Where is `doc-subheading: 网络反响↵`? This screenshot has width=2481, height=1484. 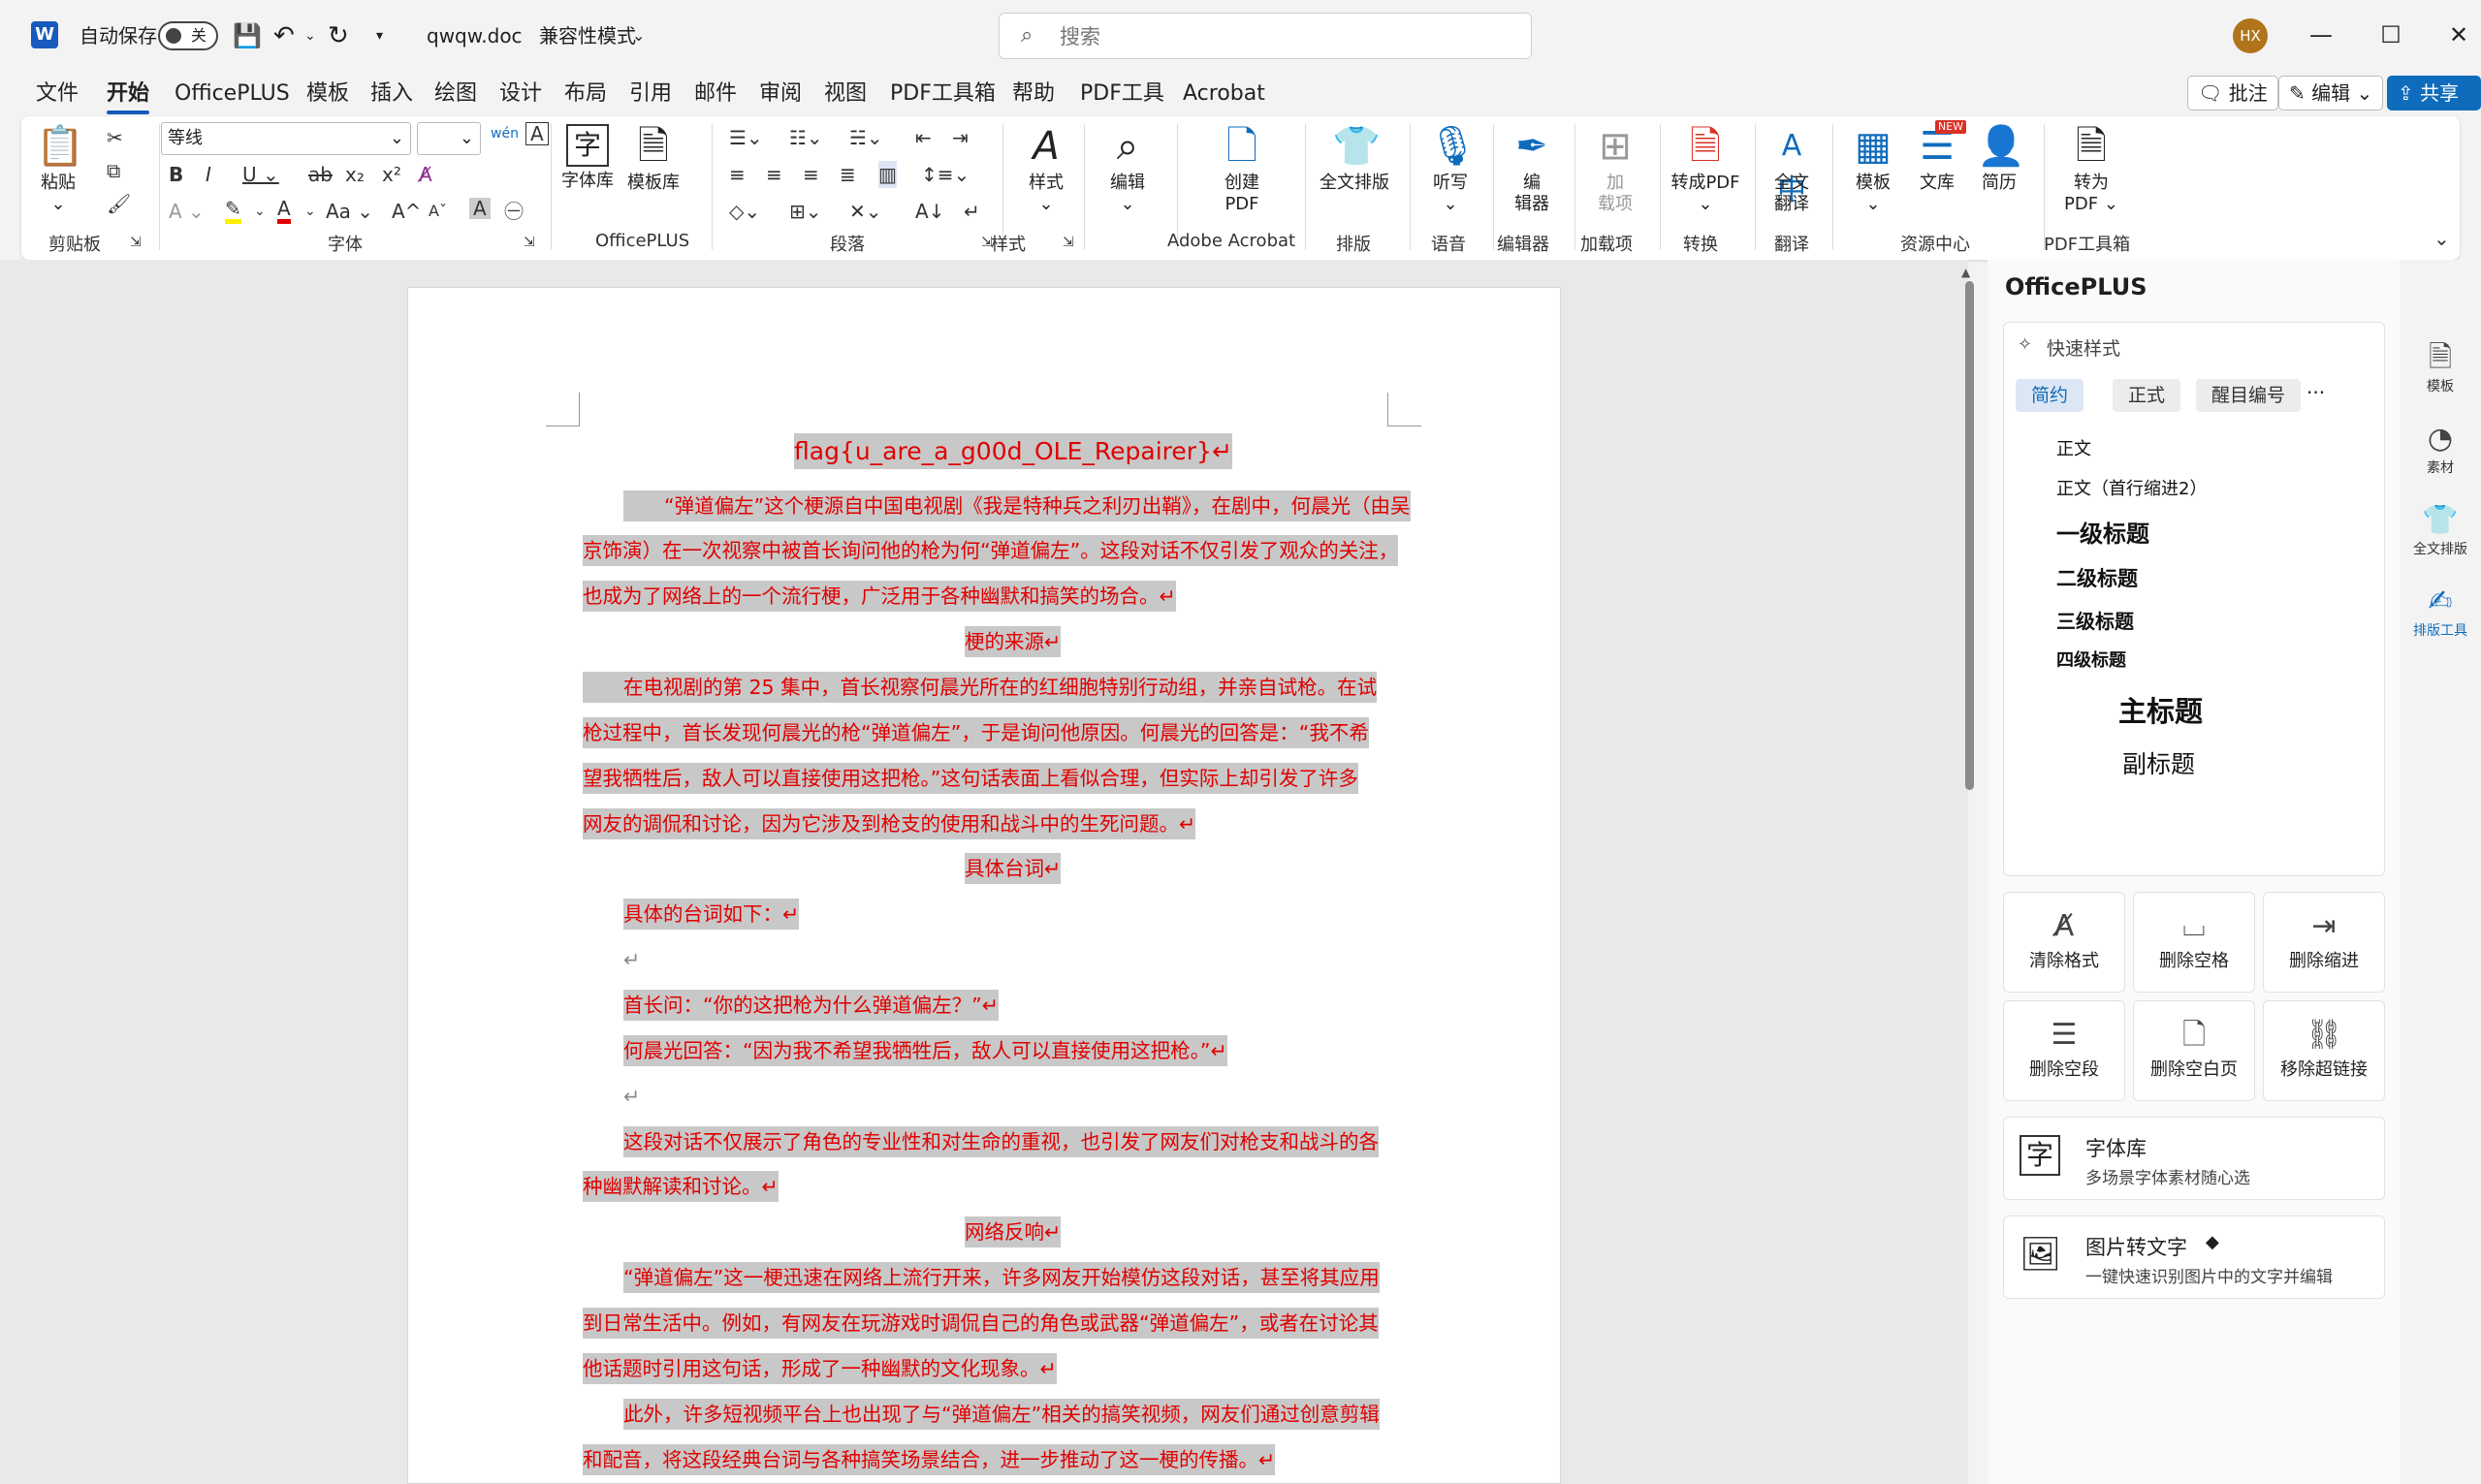 doc-subheading: 网络反响↵ is located at coordinates (1013, 1232).